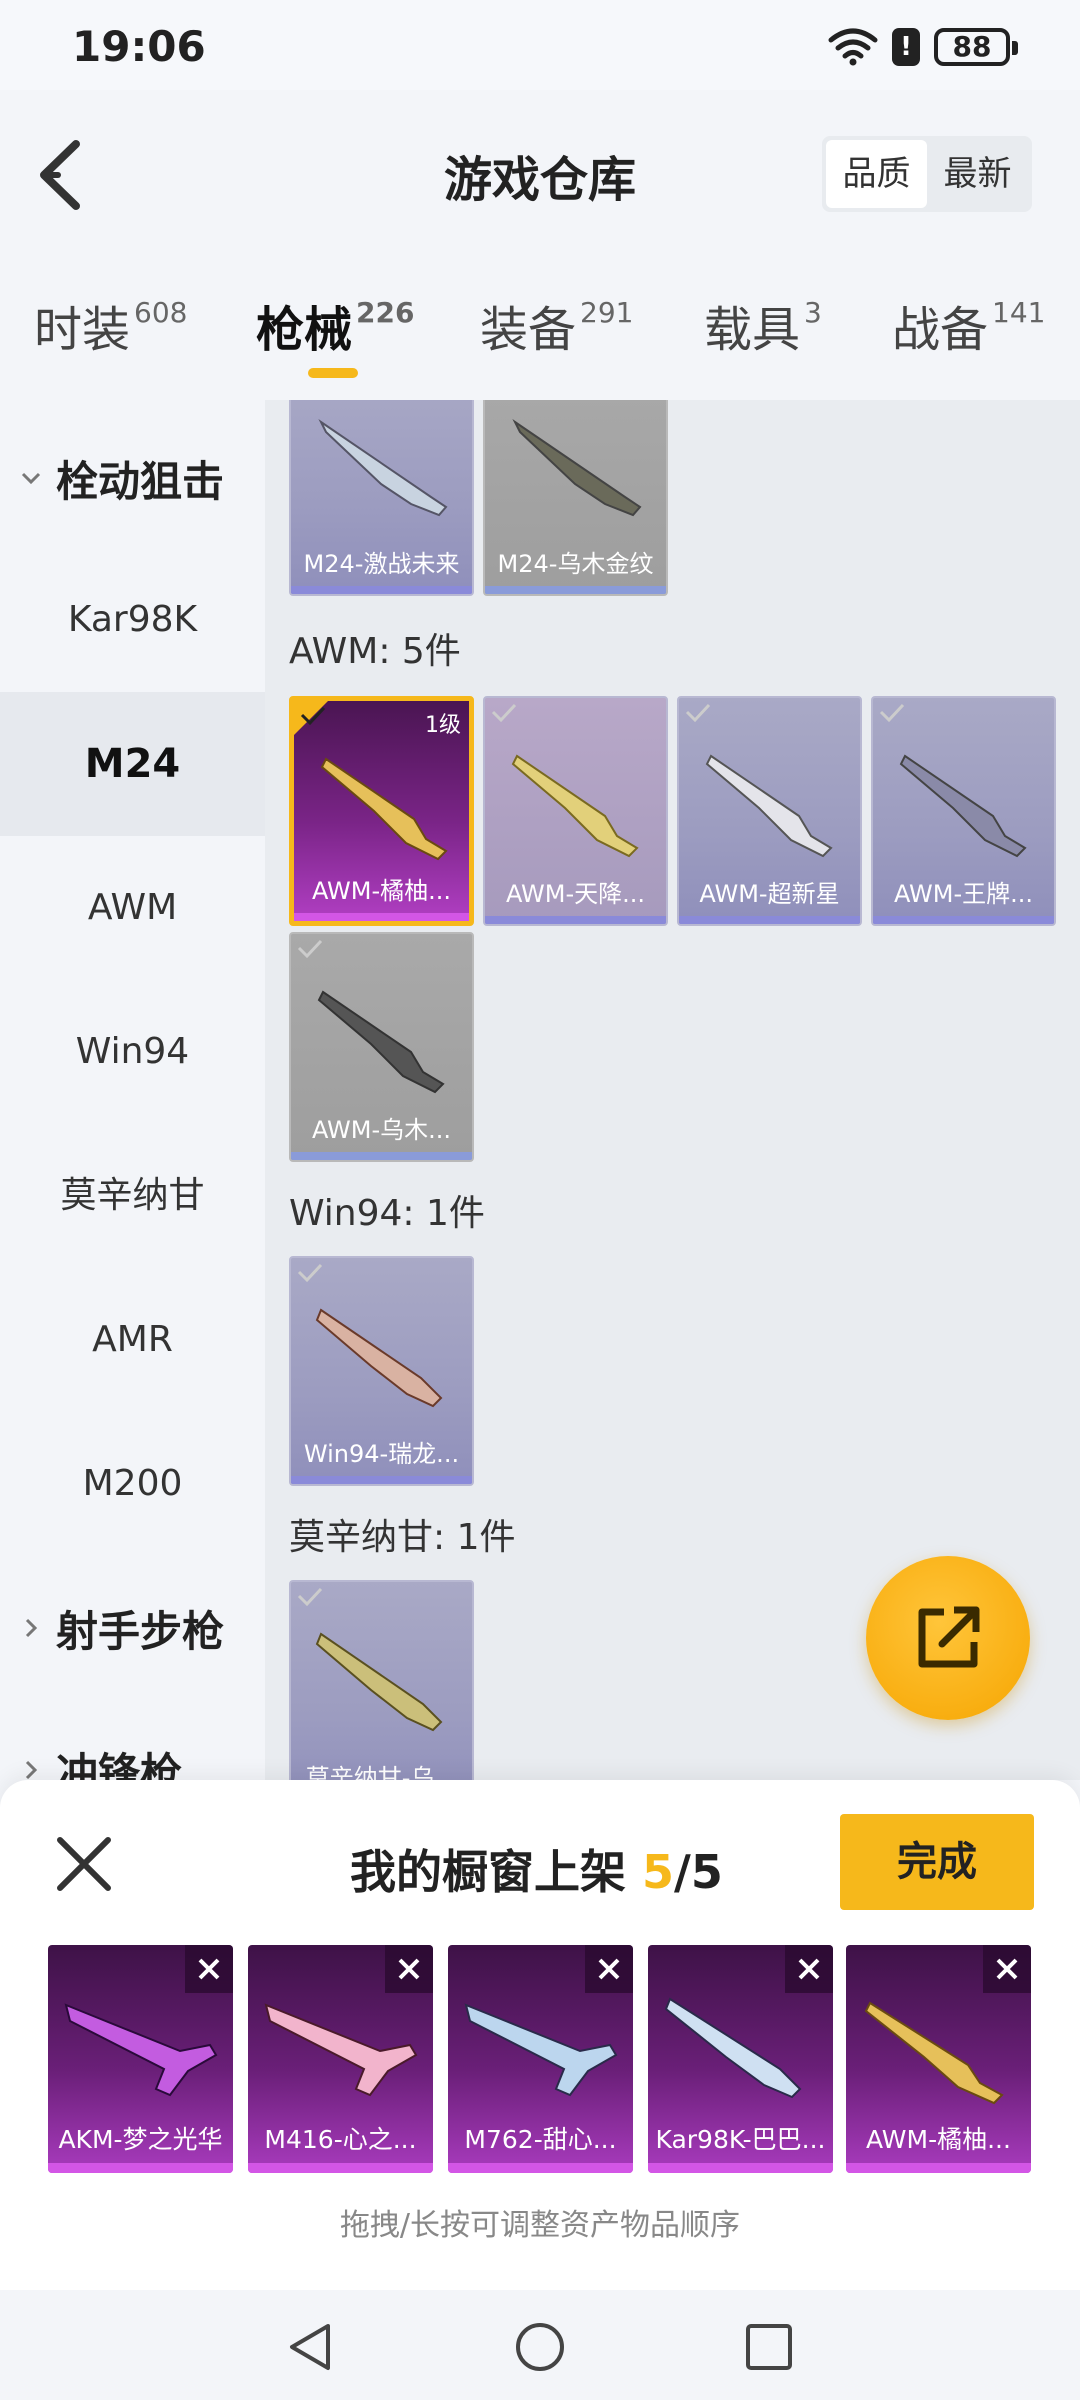 Image resolution: width=1080 pixels, height=2400 pixels. I want to click on category-tabs: 时装 608 枪械 226 装备 291 载具 3 战备 141, so click(540, 335).